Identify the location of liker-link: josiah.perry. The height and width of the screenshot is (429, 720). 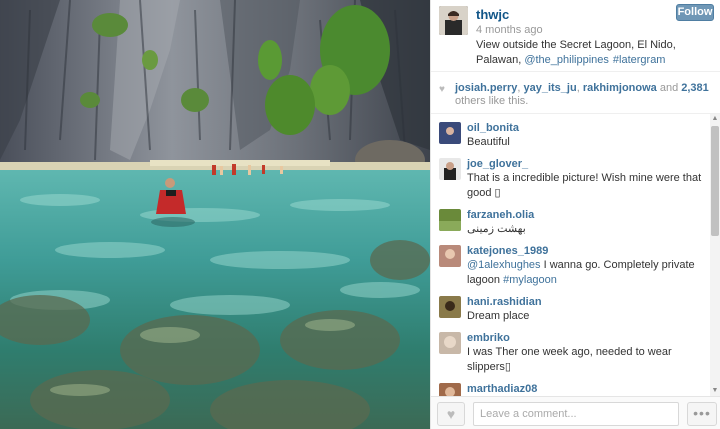
(486, 88).